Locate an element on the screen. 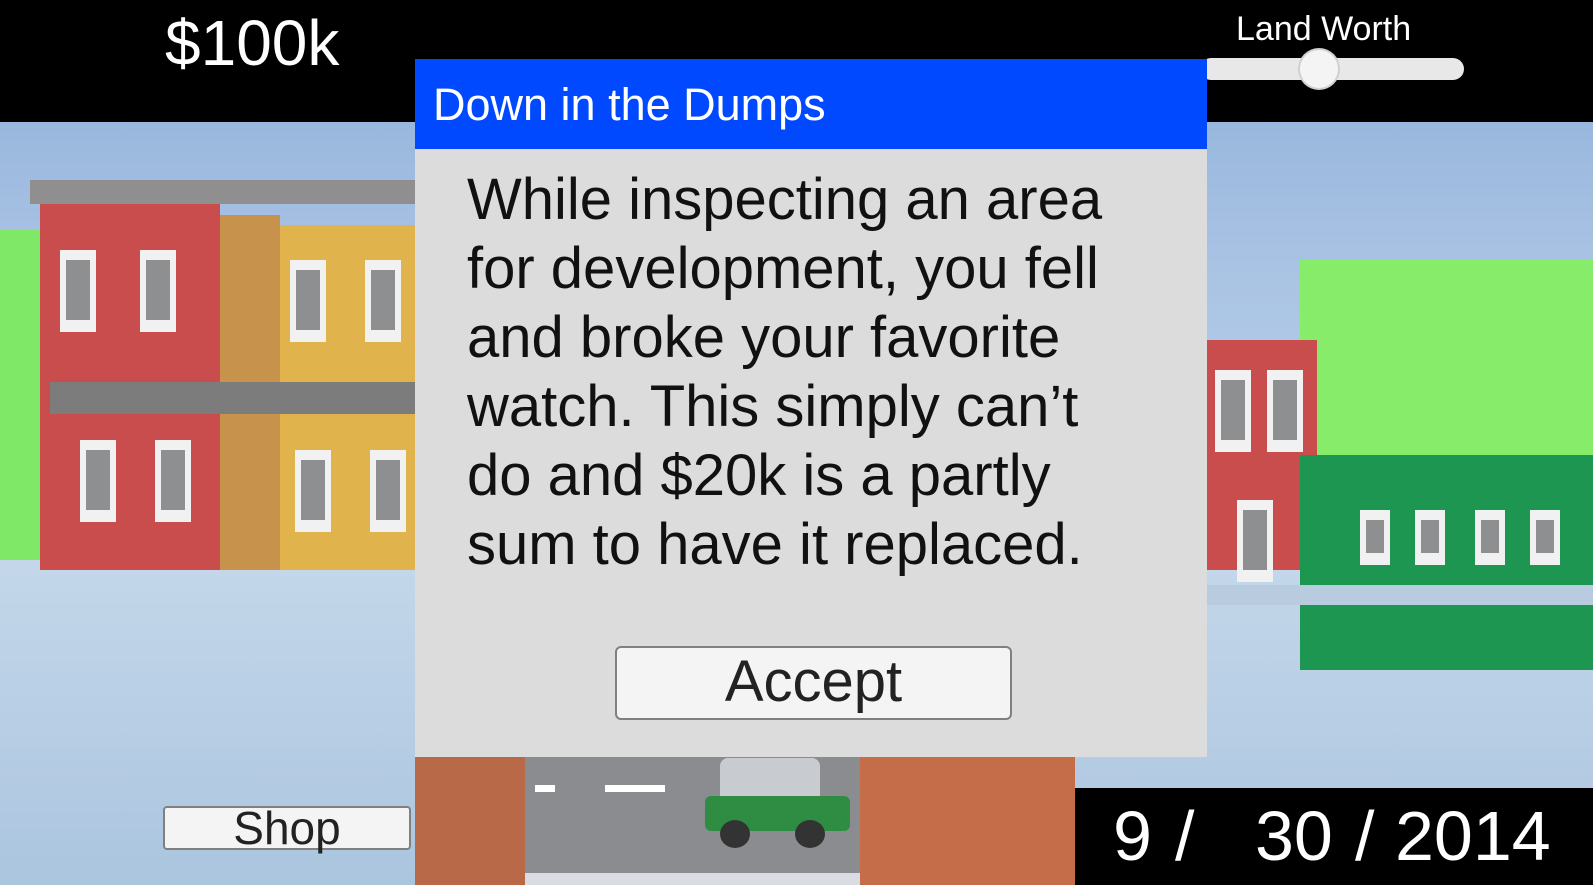 The width and height of the screenshot is (1593, 885). roof-edge-right is located at coordinates (1400, 595).